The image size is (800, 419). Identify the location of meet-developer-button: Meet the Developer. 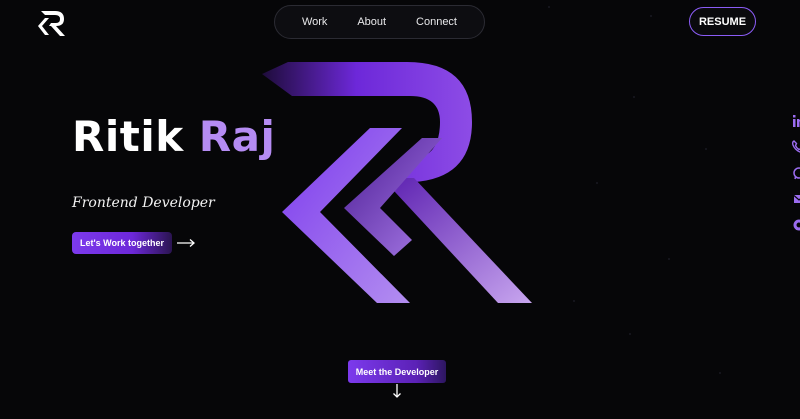
(397, 371).